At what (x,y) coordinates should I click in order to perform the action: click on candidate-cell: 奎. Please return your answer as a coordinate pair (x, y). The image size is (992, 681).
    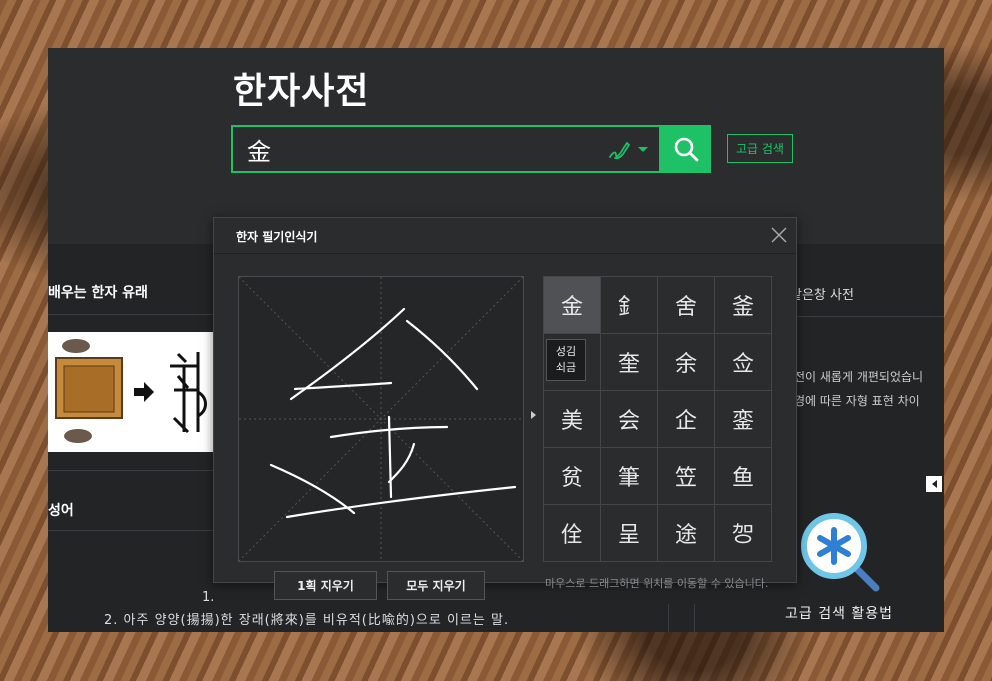
    Looking at the image, I should click on (629, 362).